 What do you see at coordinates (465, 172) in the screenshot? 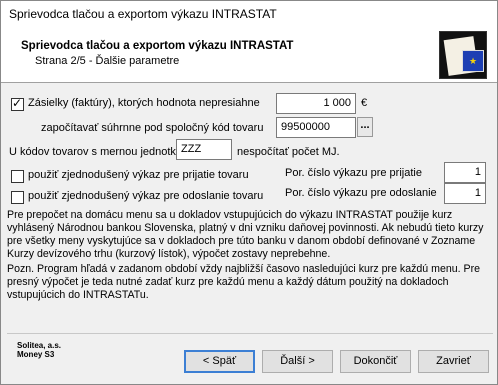
I see `cislo-prijatie-input: 1` at bounding box center [465, 172].